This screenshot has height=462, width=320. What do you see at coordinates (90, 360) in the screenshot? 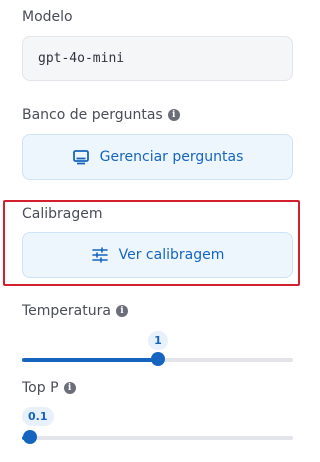
I see `temperature-slider-fill` at bounding box center [90, 360].